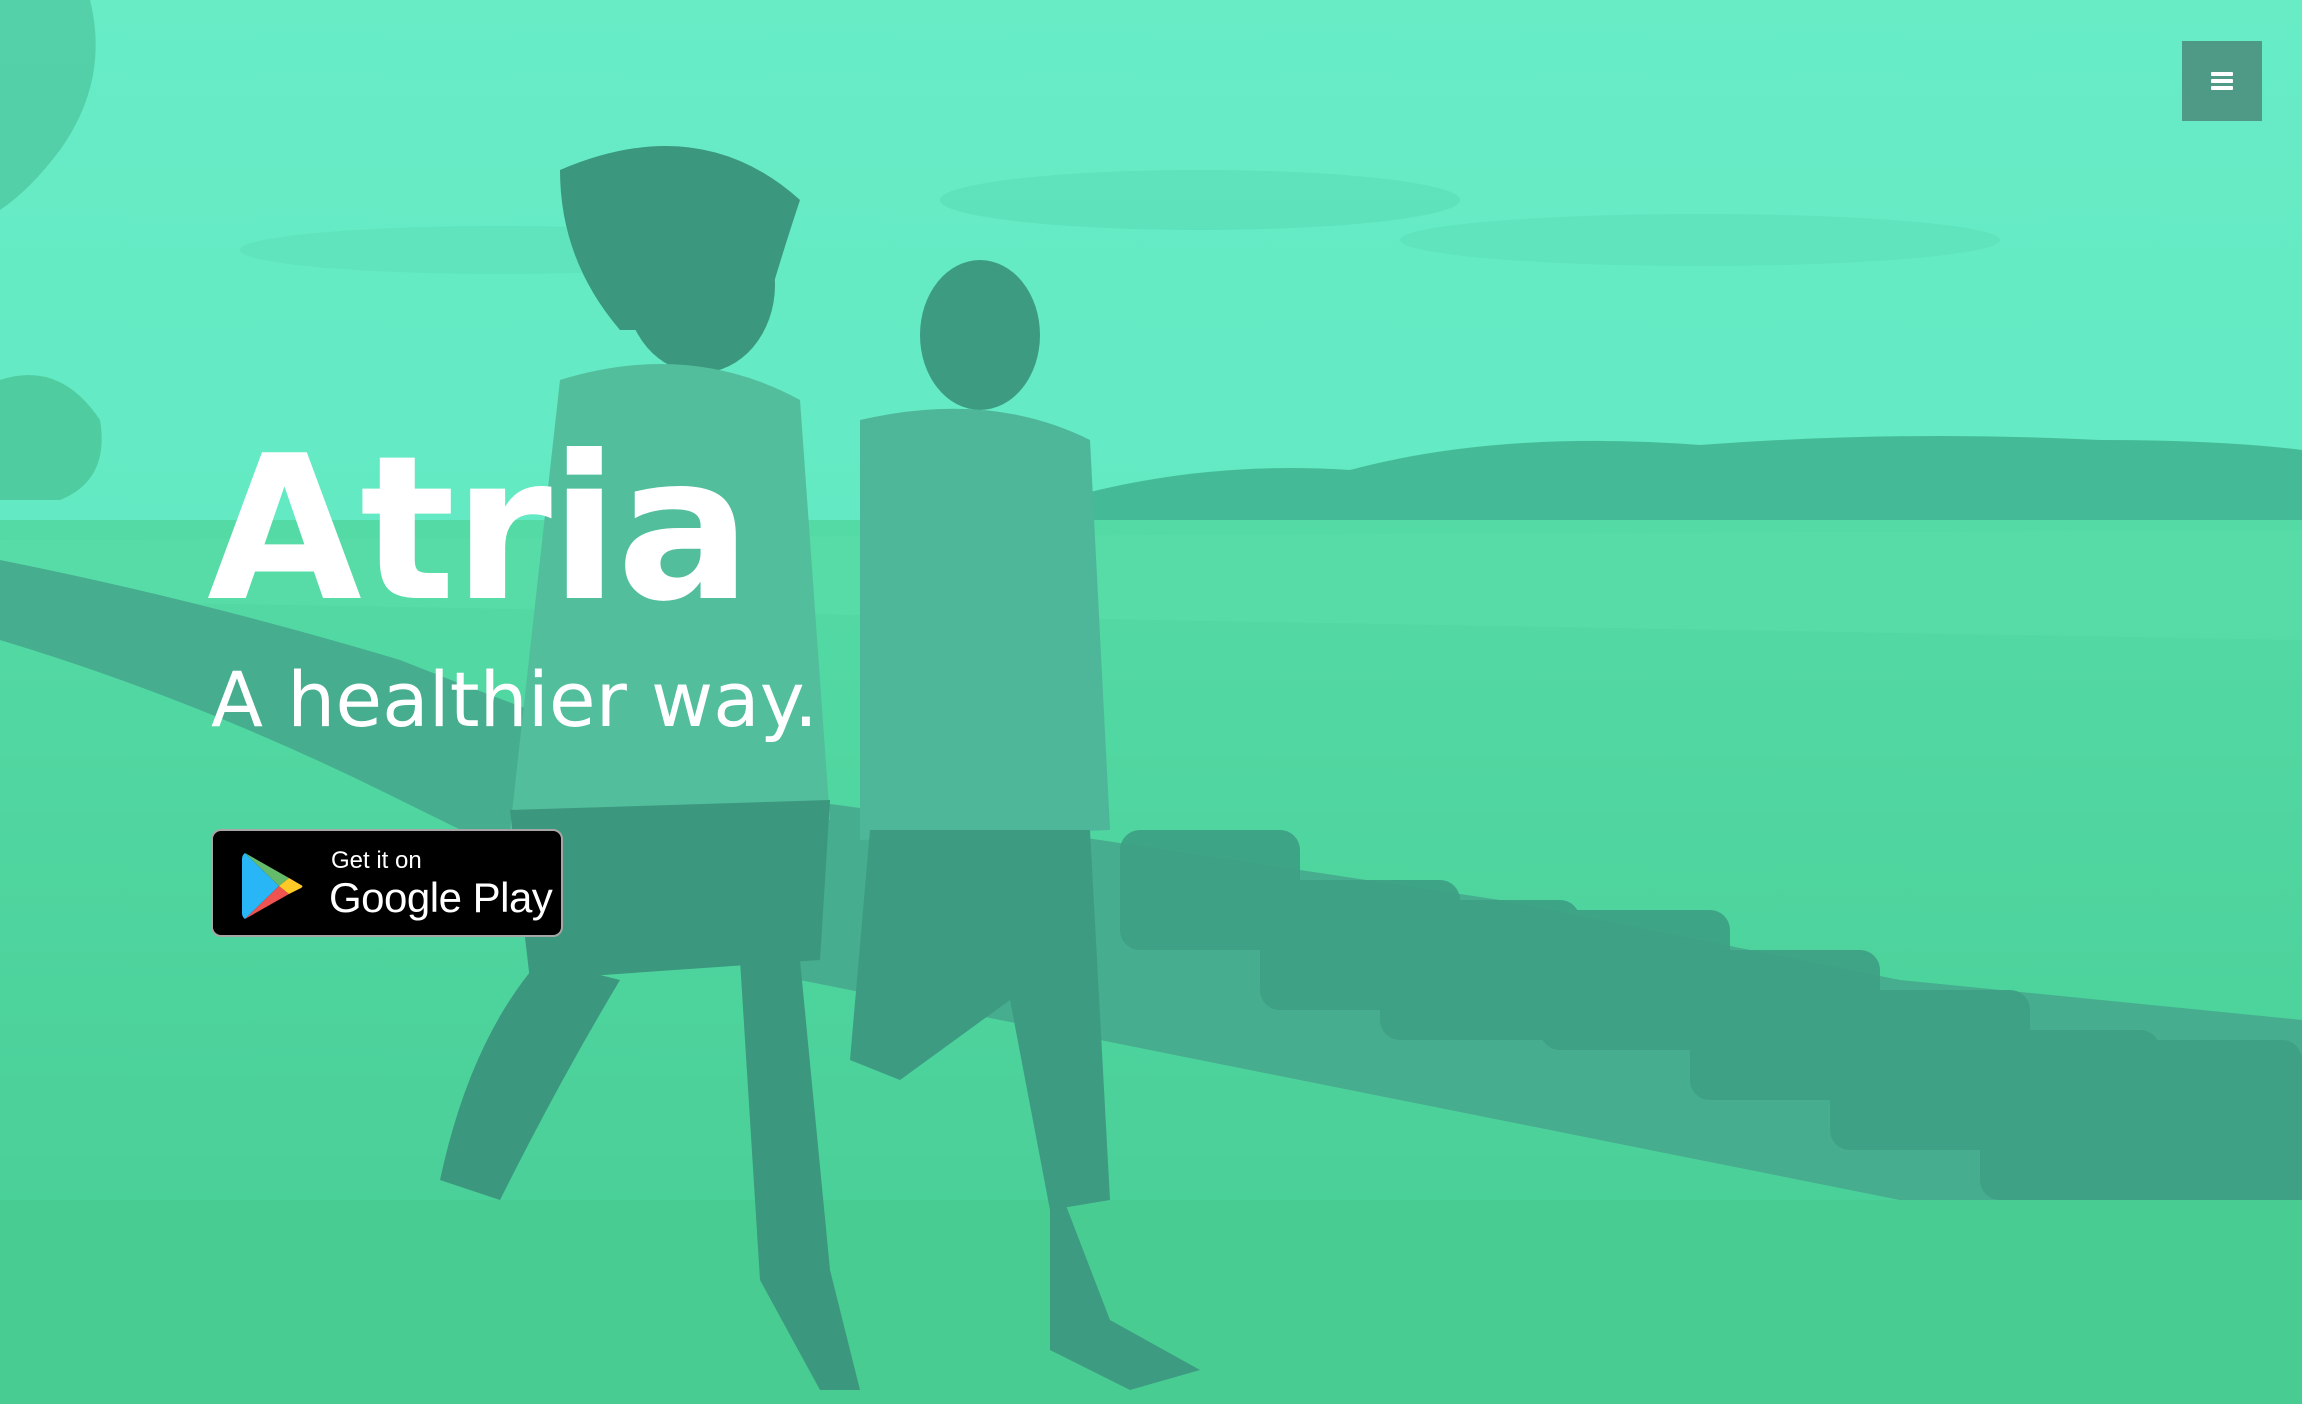 Image resolution: width=2302 pixels, height=1404 pixels. I want to click on badge-large-text: Google Play, so click(441, 897).